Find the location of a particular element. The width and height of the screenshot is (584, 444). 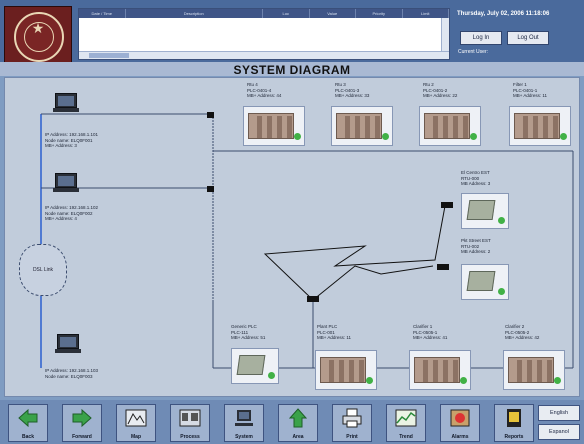

plc-clarifier2 is located at coordinates (534, 370).